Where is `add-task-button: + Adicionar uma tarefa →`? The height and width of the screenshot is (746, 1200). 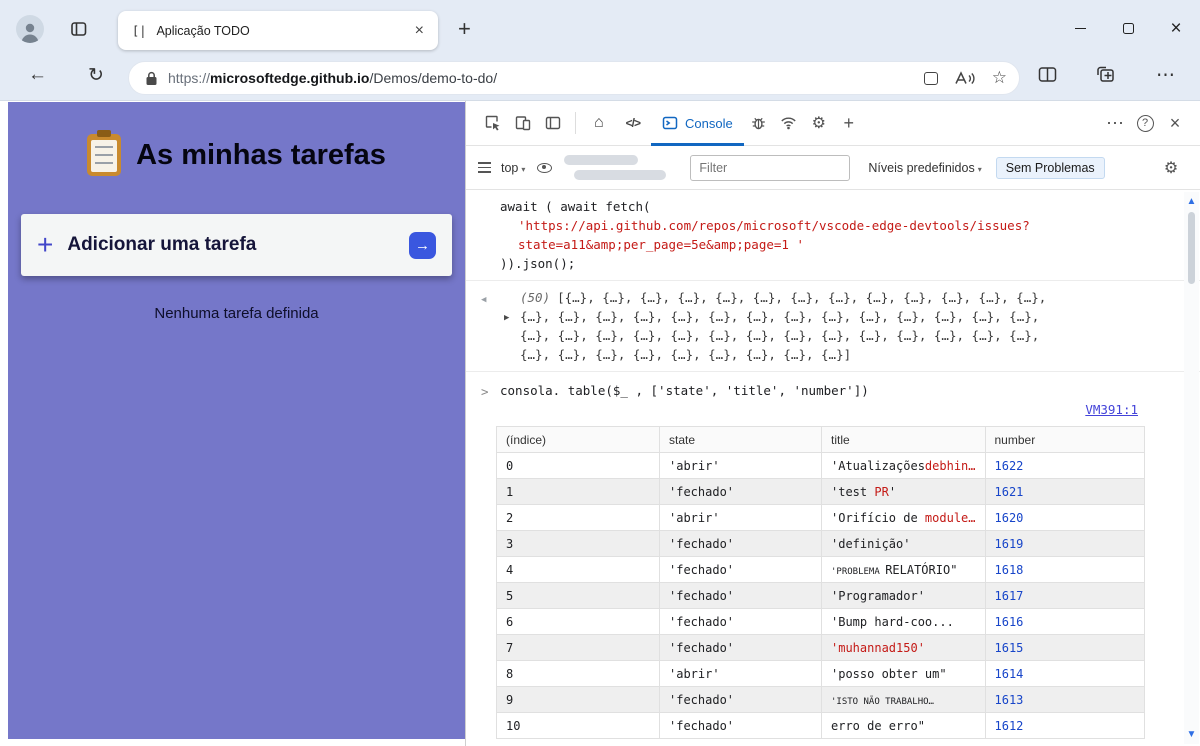 add-task-button: + Adicionar uma tarefa → is located at coordinates (236, 245).